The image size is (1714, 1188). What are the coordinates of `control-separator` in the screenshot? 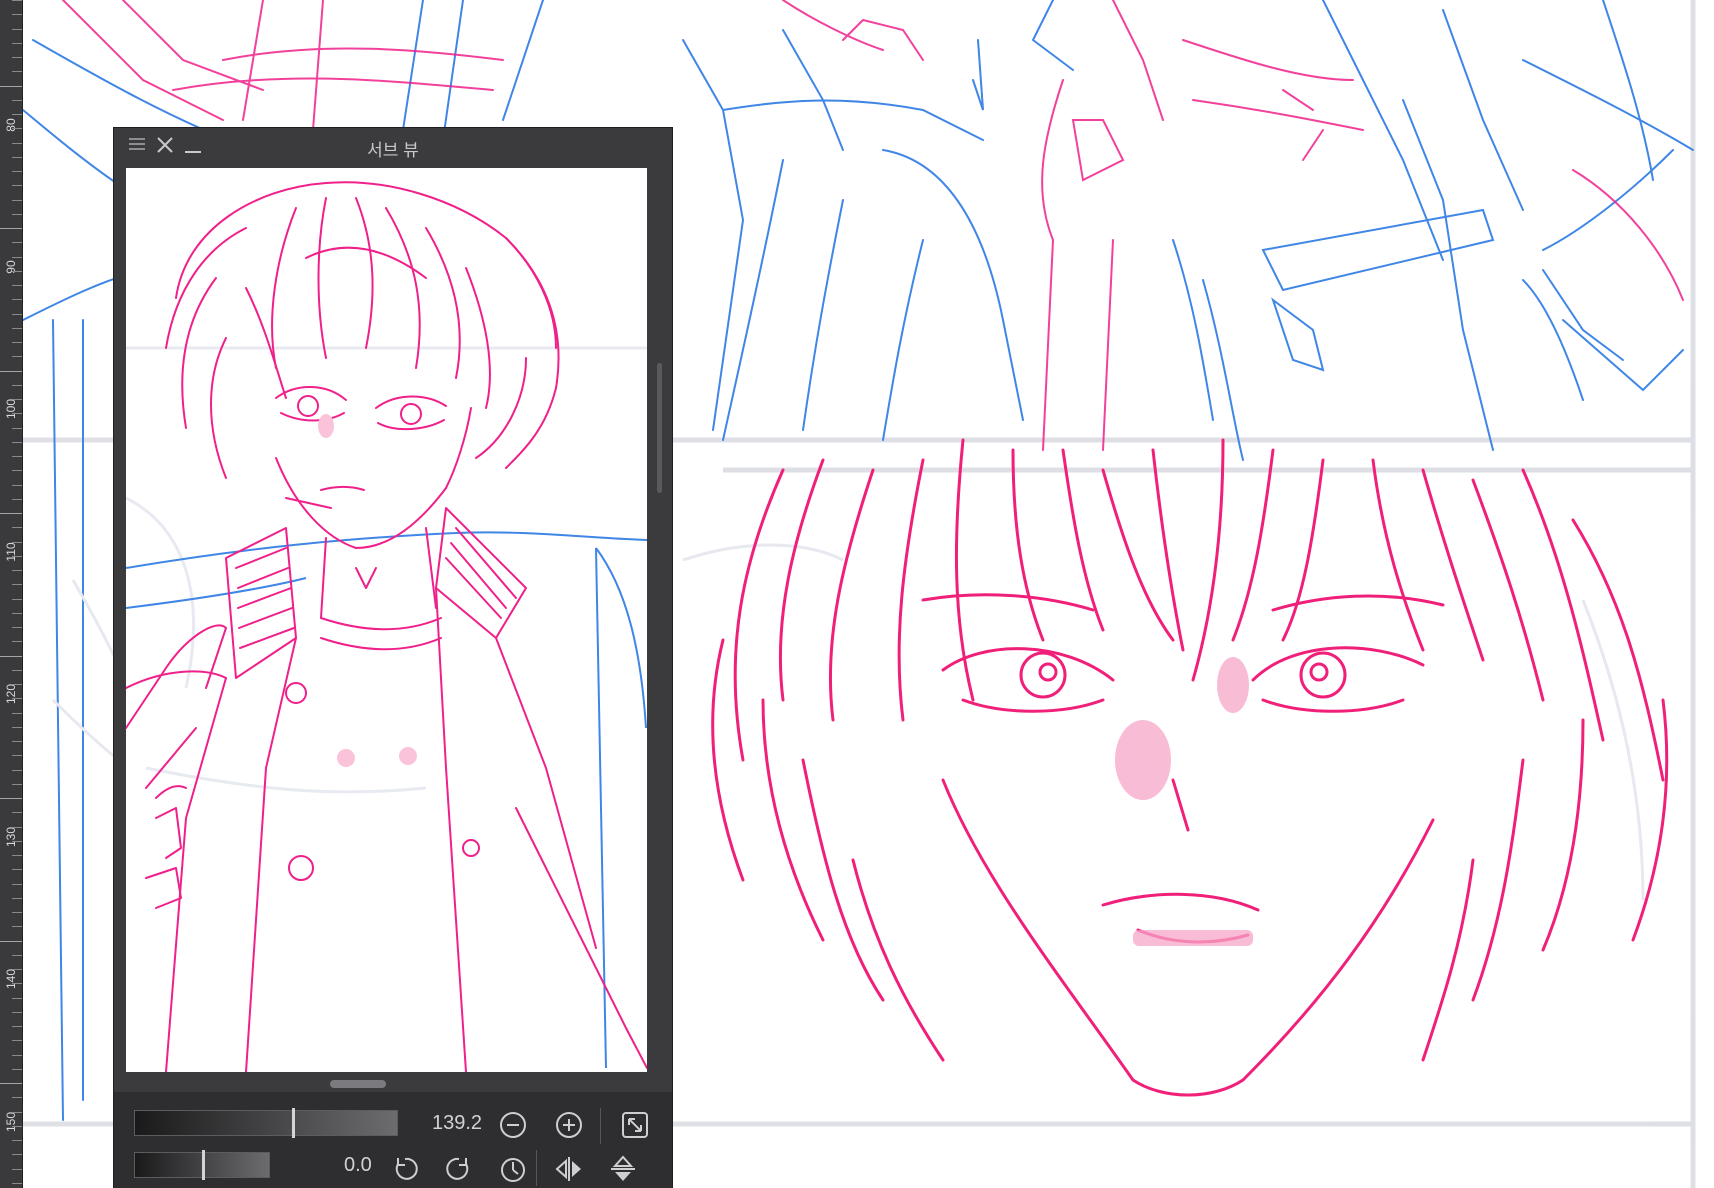 It's located at (600, 1126).